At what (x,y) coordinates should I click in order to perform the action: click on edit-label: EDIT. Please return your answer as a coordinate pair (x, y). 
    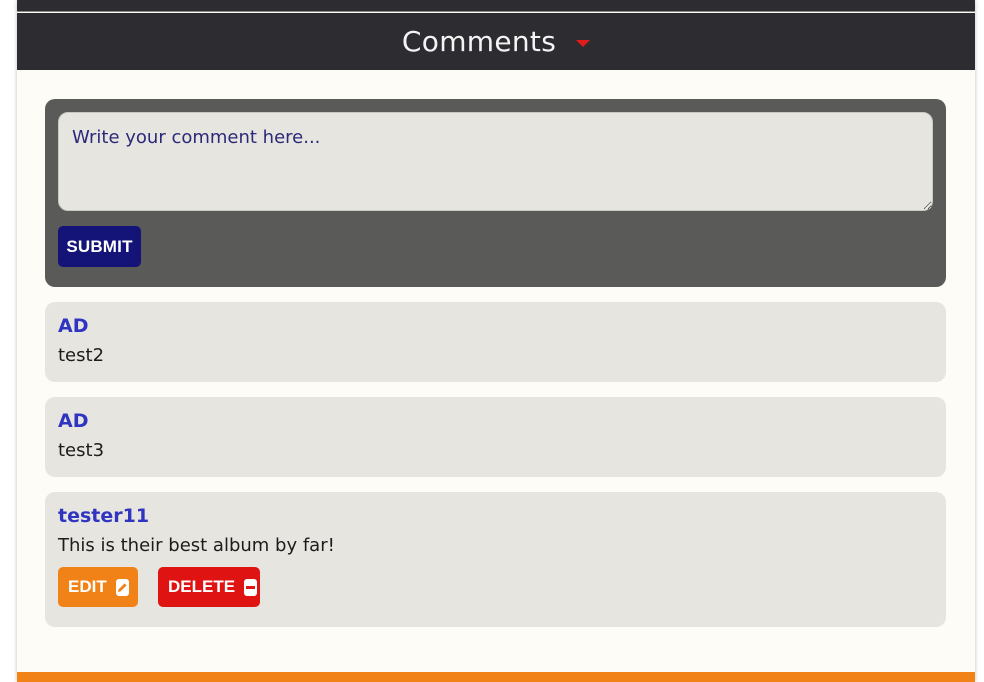
    Looking at the image, I should click on (87, 586).